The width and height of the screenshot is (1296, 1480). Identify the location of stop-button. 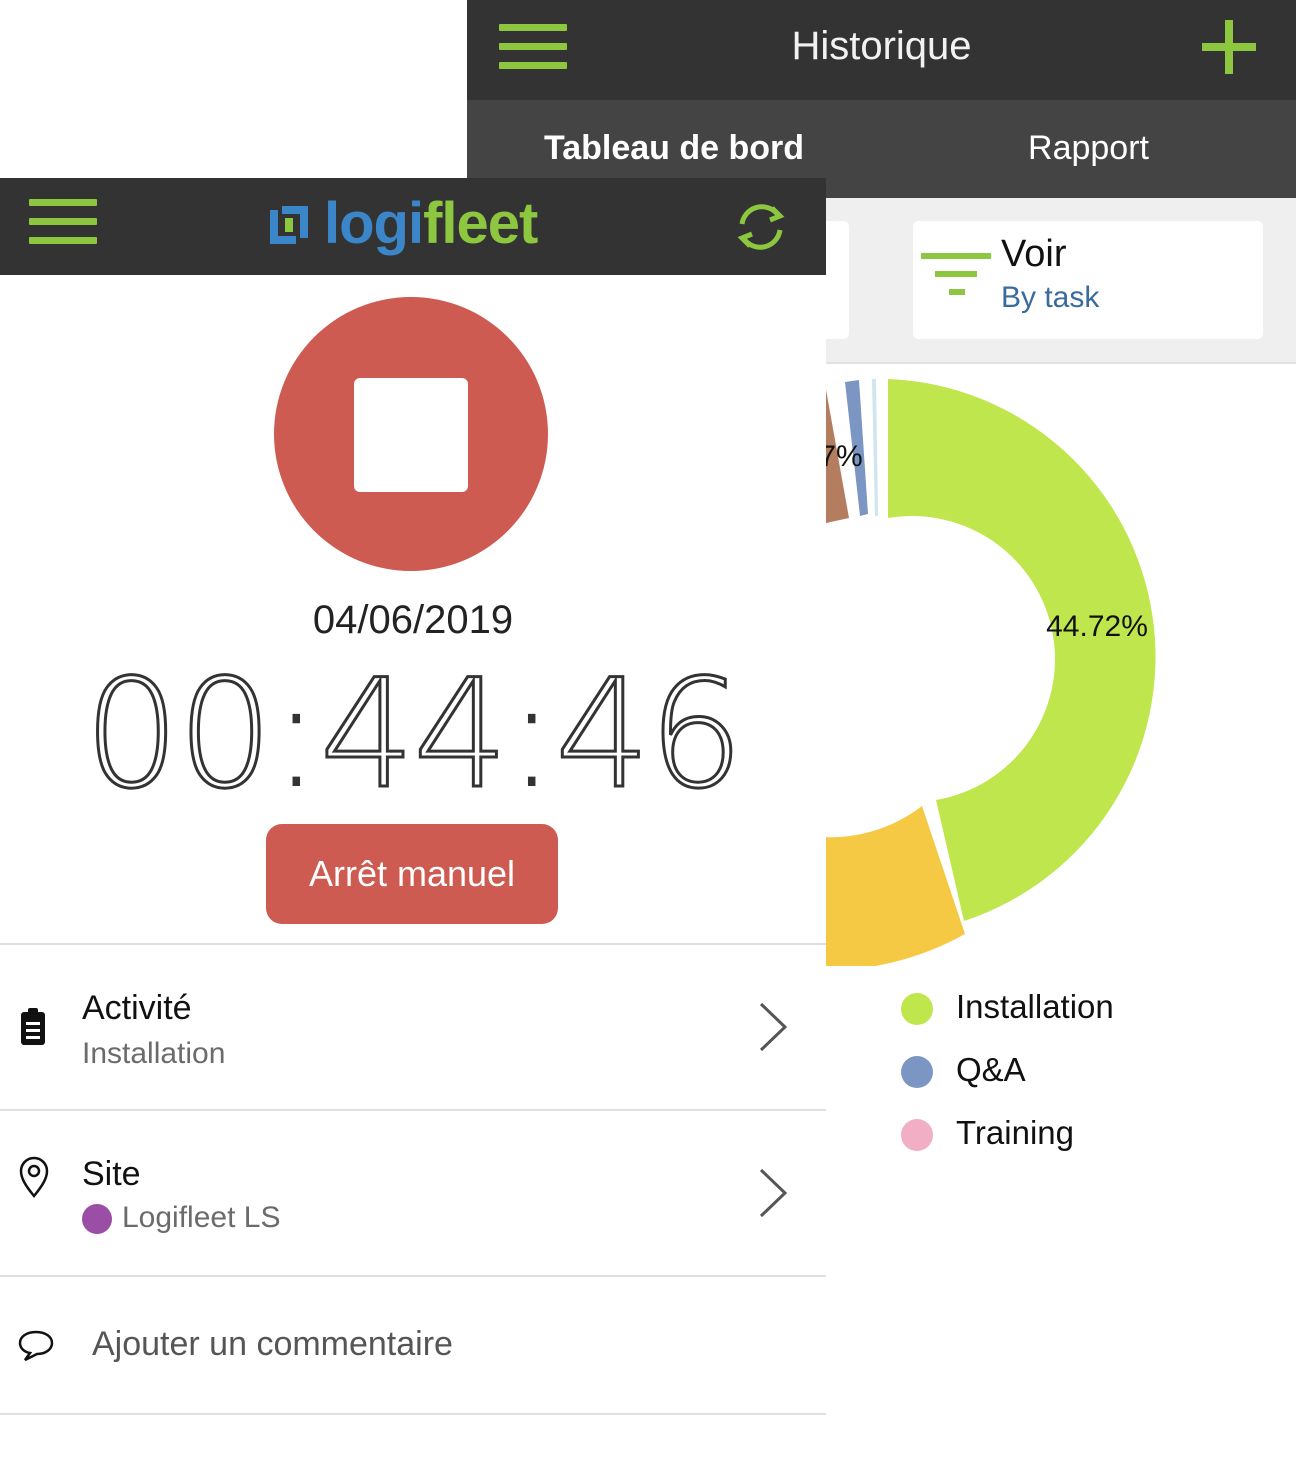
(411, 434).